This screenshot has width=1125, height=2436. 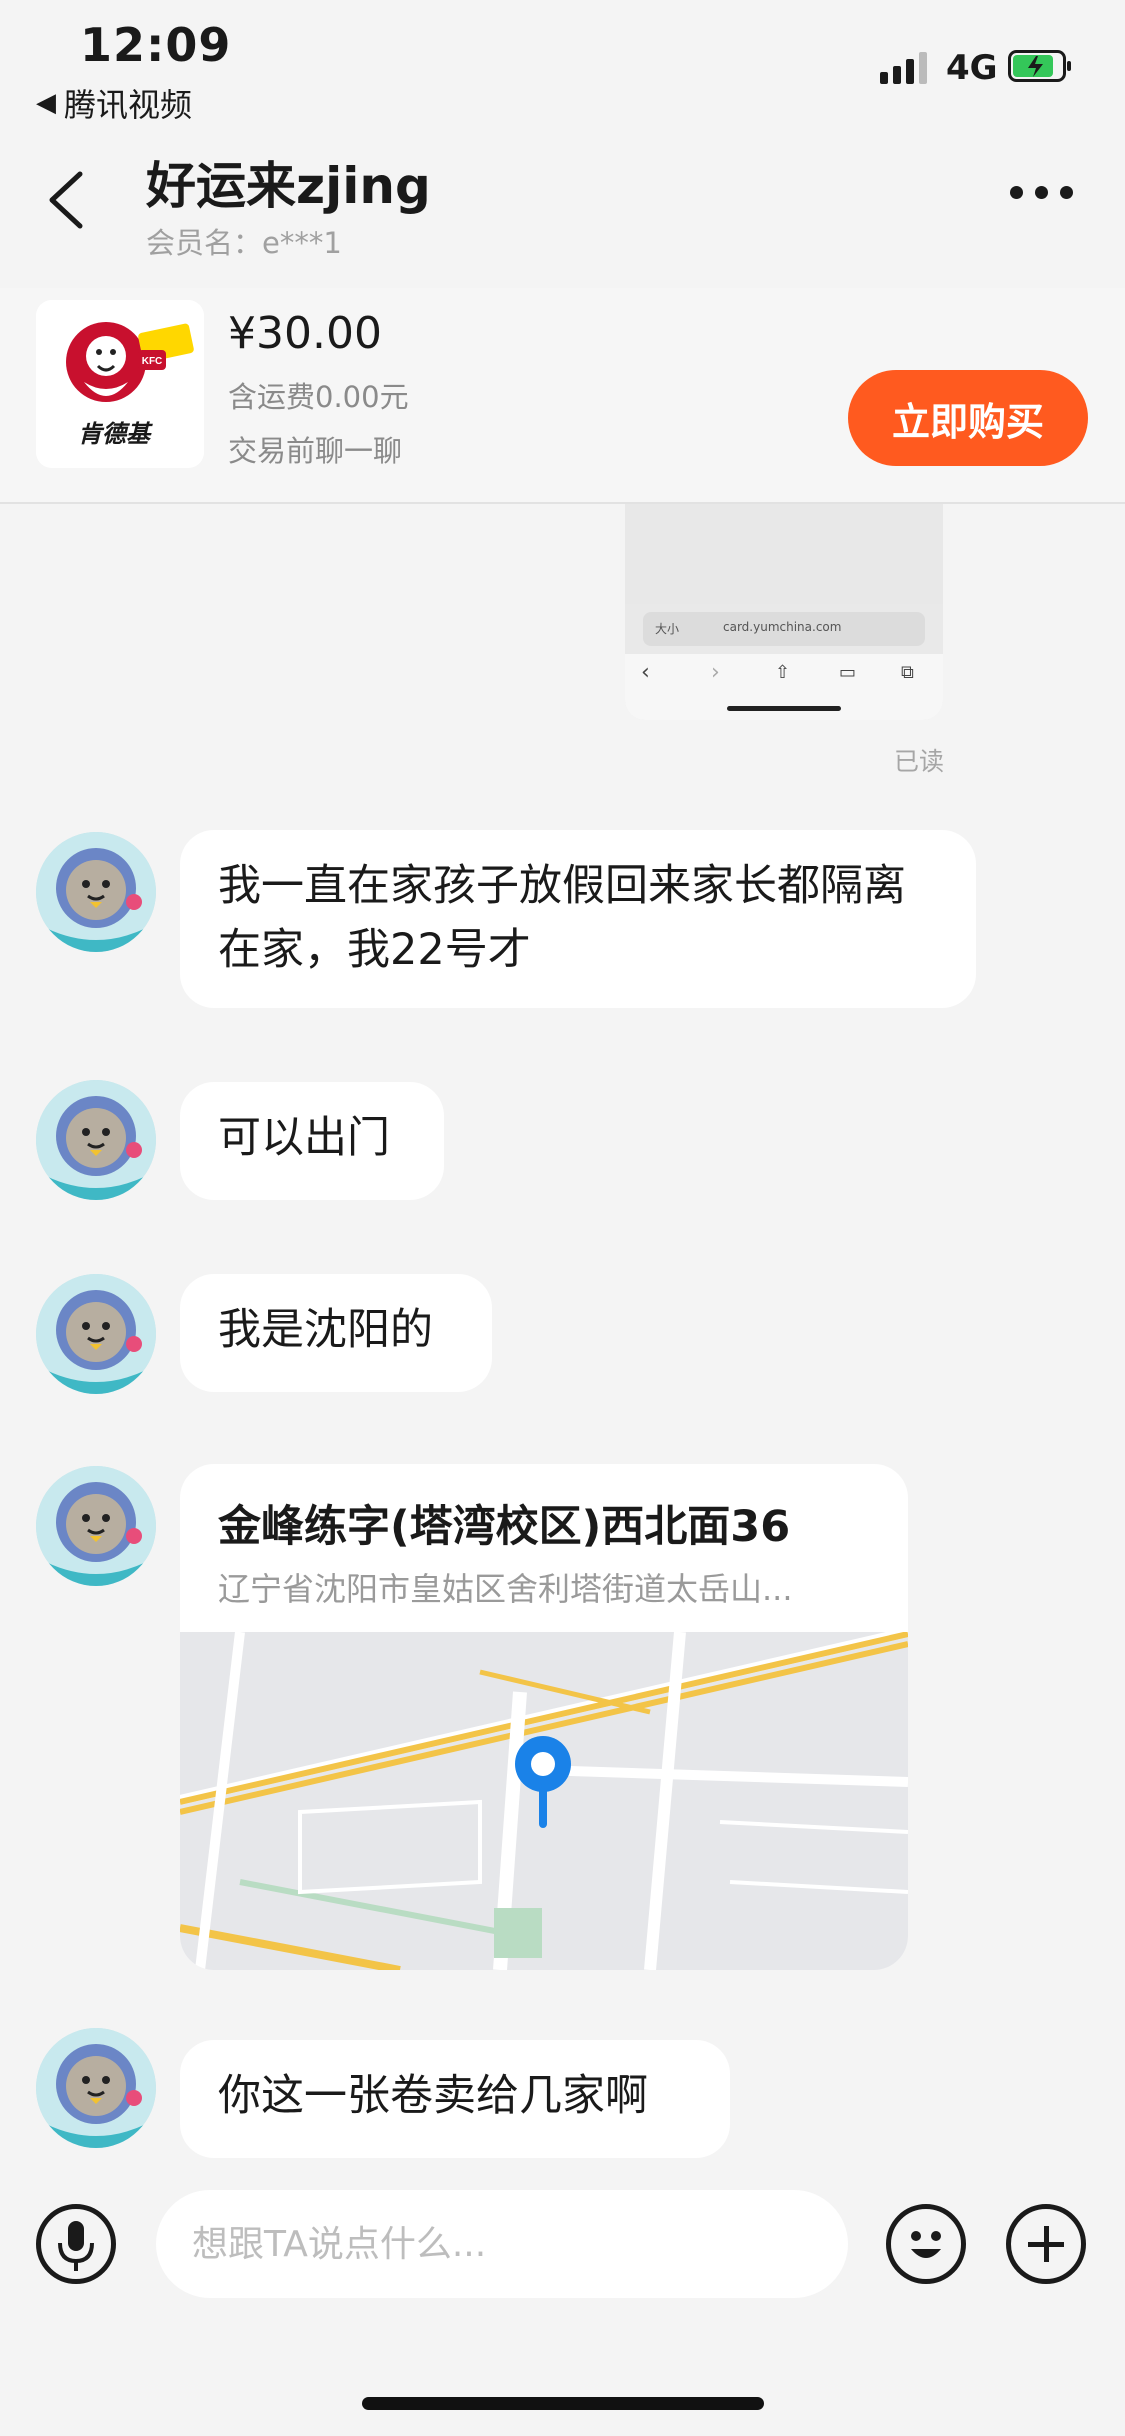 I want to click on voice-input-button, so click(x=76, y=2244).